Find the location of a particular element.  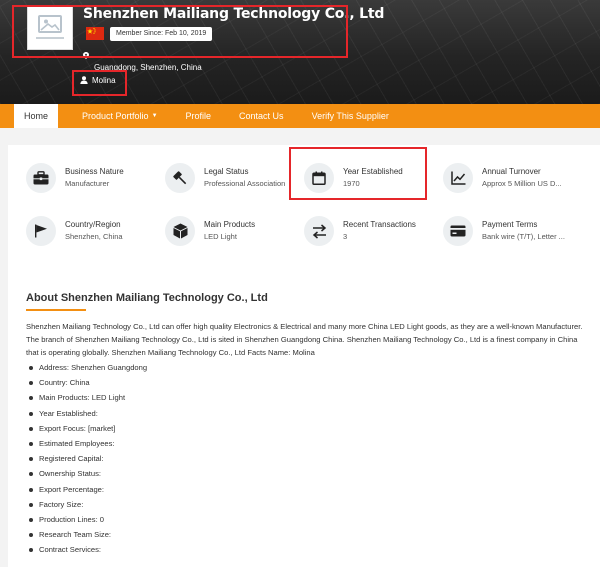

gavel-icon is located at coordinates (180, 178).